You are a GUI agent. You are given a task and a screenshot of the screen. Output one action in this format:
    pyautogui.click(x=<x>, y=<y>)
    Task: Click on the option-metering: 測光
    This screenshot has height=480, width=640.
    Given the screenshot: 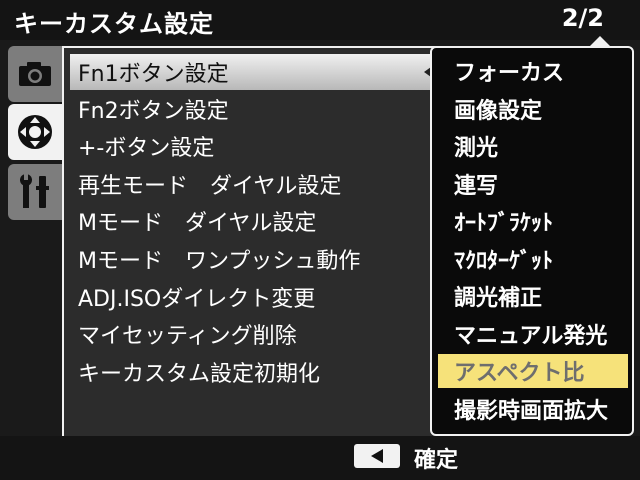 What is the action you would take?
    pyautogui.click(x=533, y=146)
    